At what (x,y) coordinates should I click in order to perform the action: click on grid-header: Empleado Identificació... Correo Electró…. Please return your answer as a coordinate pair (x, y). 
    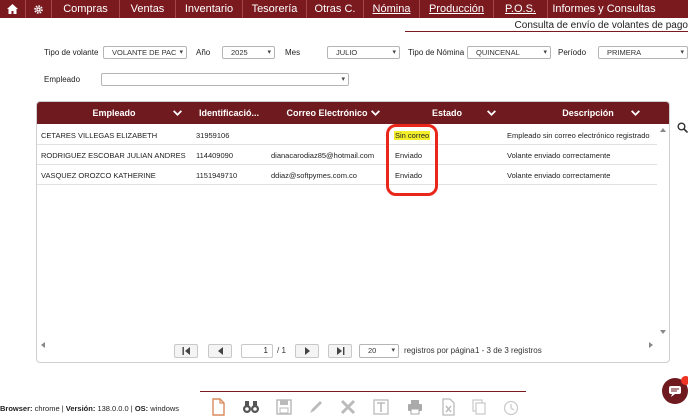
    Looking at the image, I should click on (353, 113).